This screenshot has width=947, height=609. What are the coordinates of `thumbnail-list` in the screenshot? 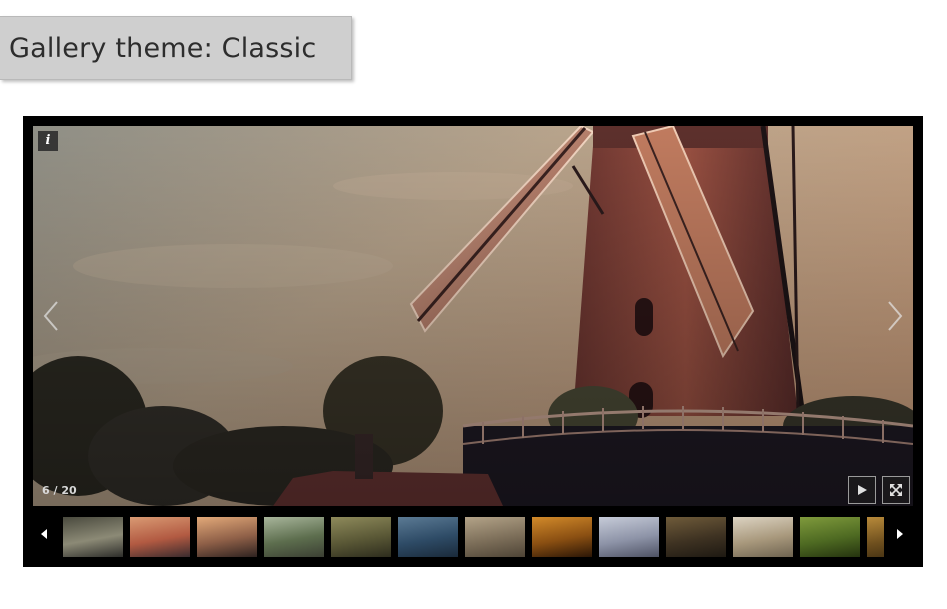 It's located at (473, 537).